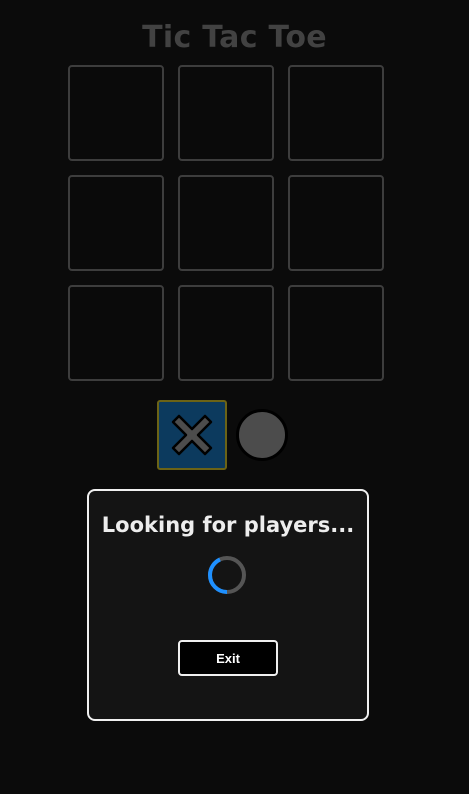 This screenshot has width=469, height=794. Describe the element at coordinates (262, 435) in the screenshot. I see `piece-o-option` at that location.